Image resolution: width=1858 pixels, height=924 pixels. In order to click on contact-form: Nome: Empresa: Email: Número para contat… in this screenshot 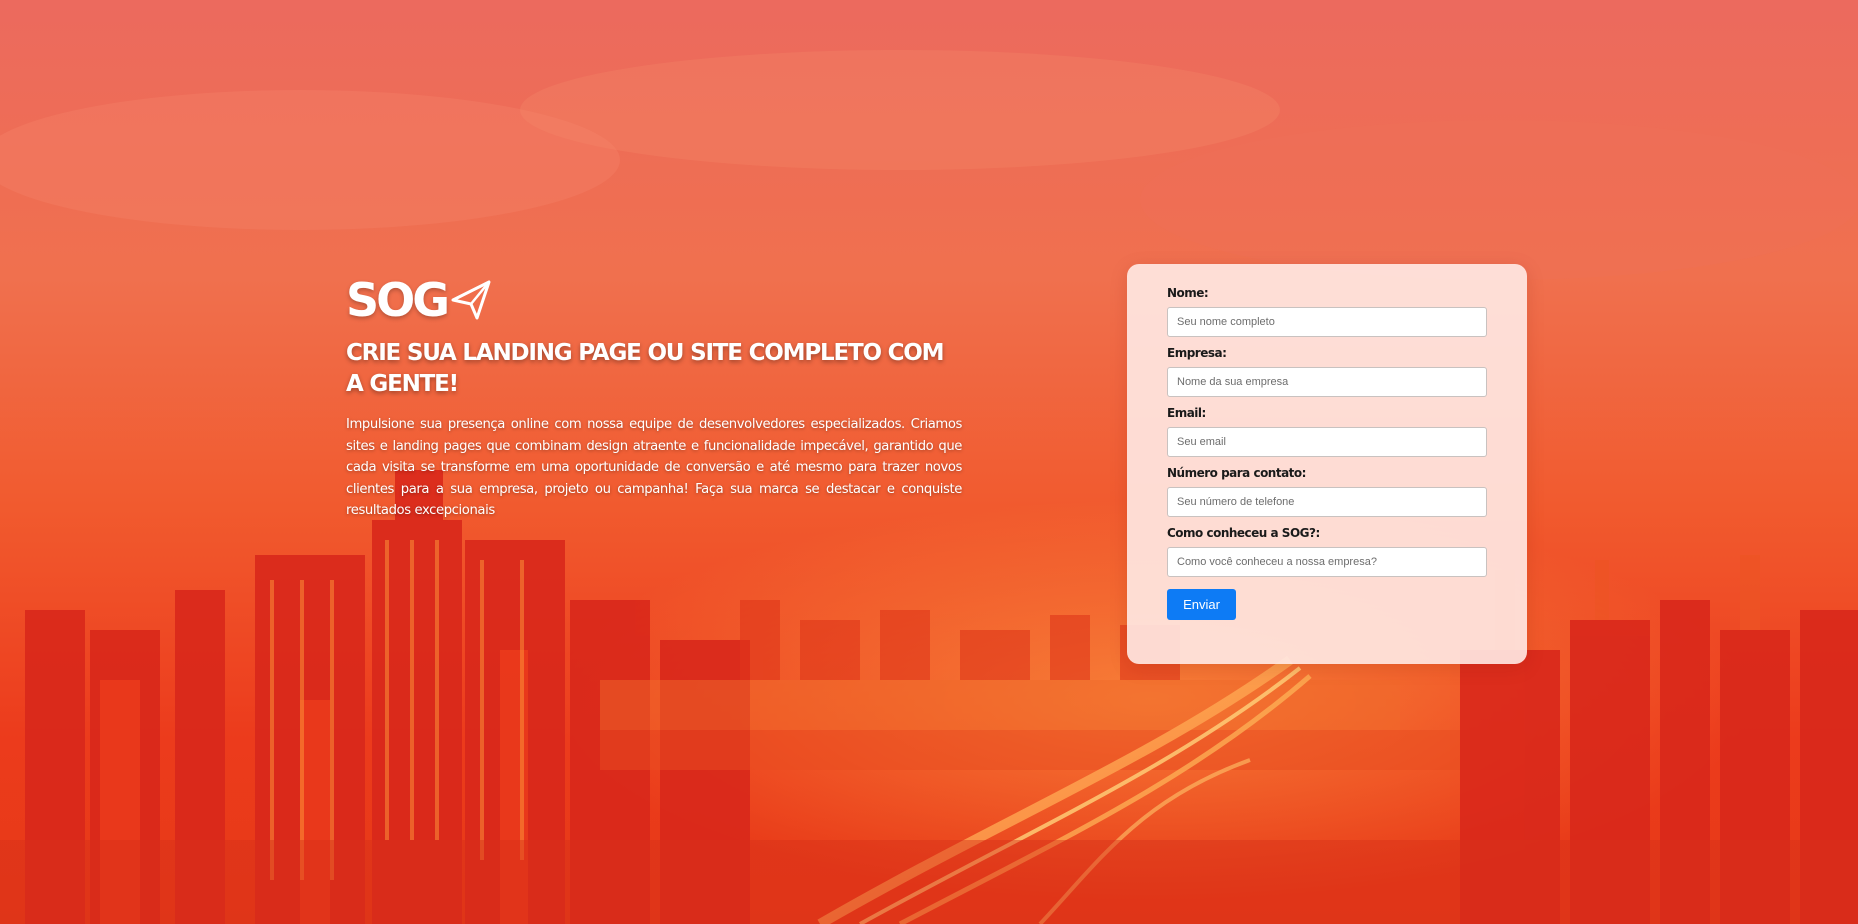, I will do `click(1327, 464)`.